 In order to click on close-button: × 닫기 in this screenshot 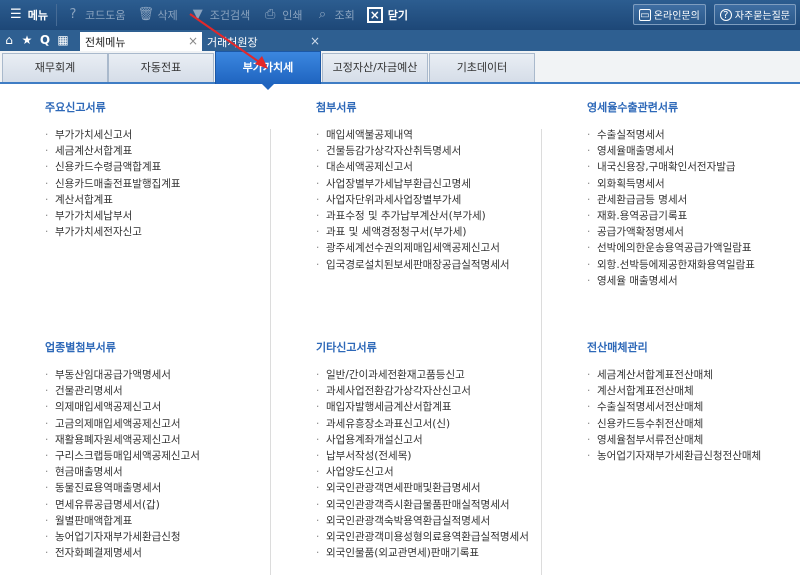, I will do `click(387, 15)`.